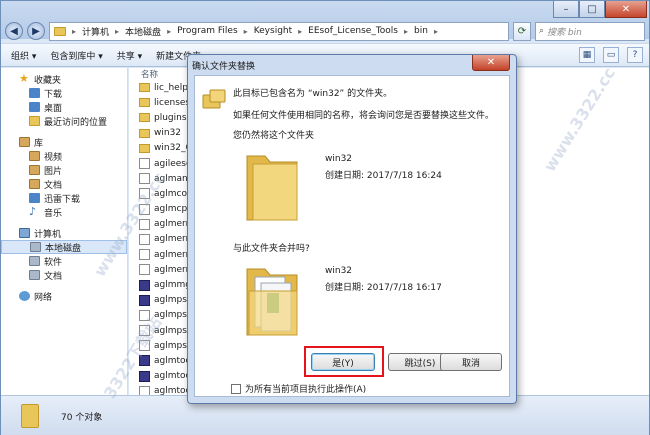 The width and height of the screenshot is (650, 435). I want to click on nav-videos: 视频, so click(64, 156).